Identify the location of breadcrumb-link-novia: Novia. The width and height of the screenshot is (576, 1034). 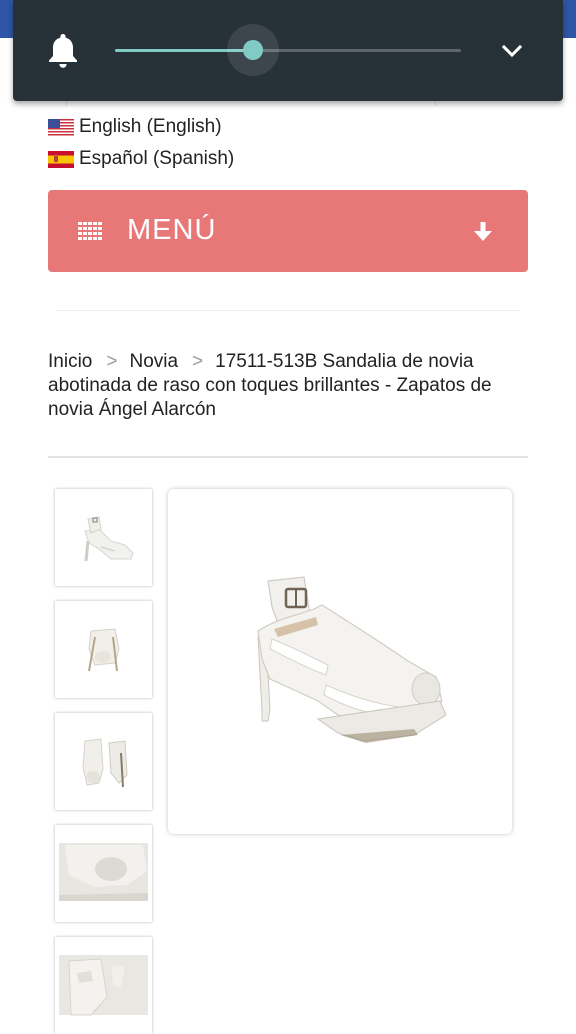
(153, 361).